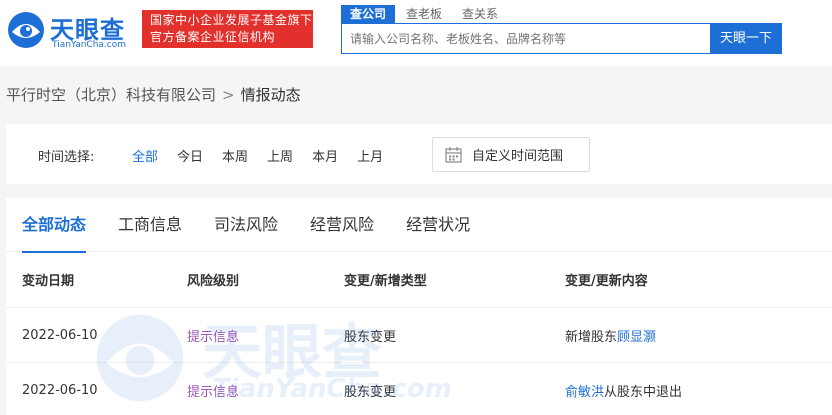 Image resolution: width=832 pixels, height=415 pixels. Describe the element at coordinates (270, 95) in the screenshot. I see `breadcrumb-current: 情报动态` at that location.